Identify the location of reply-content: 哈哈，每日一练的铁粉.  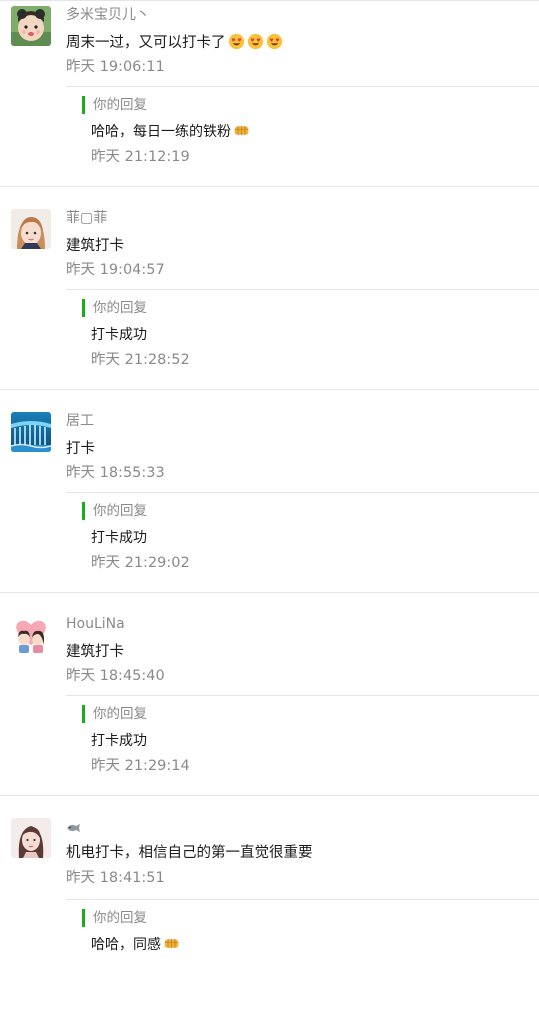
(170, 132).